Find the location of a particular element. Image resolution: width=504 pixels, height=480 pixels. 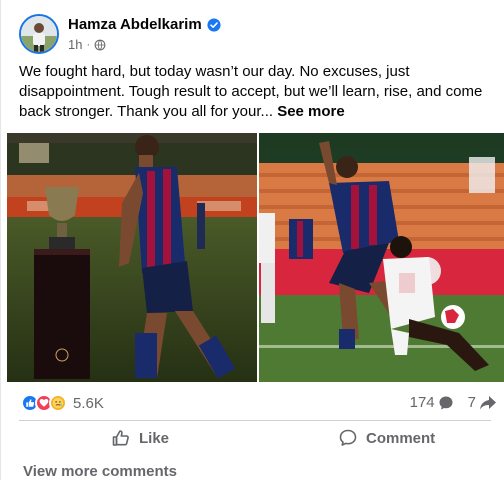

view-more-comments-link: View more comments is located at coordinates (100, 471).